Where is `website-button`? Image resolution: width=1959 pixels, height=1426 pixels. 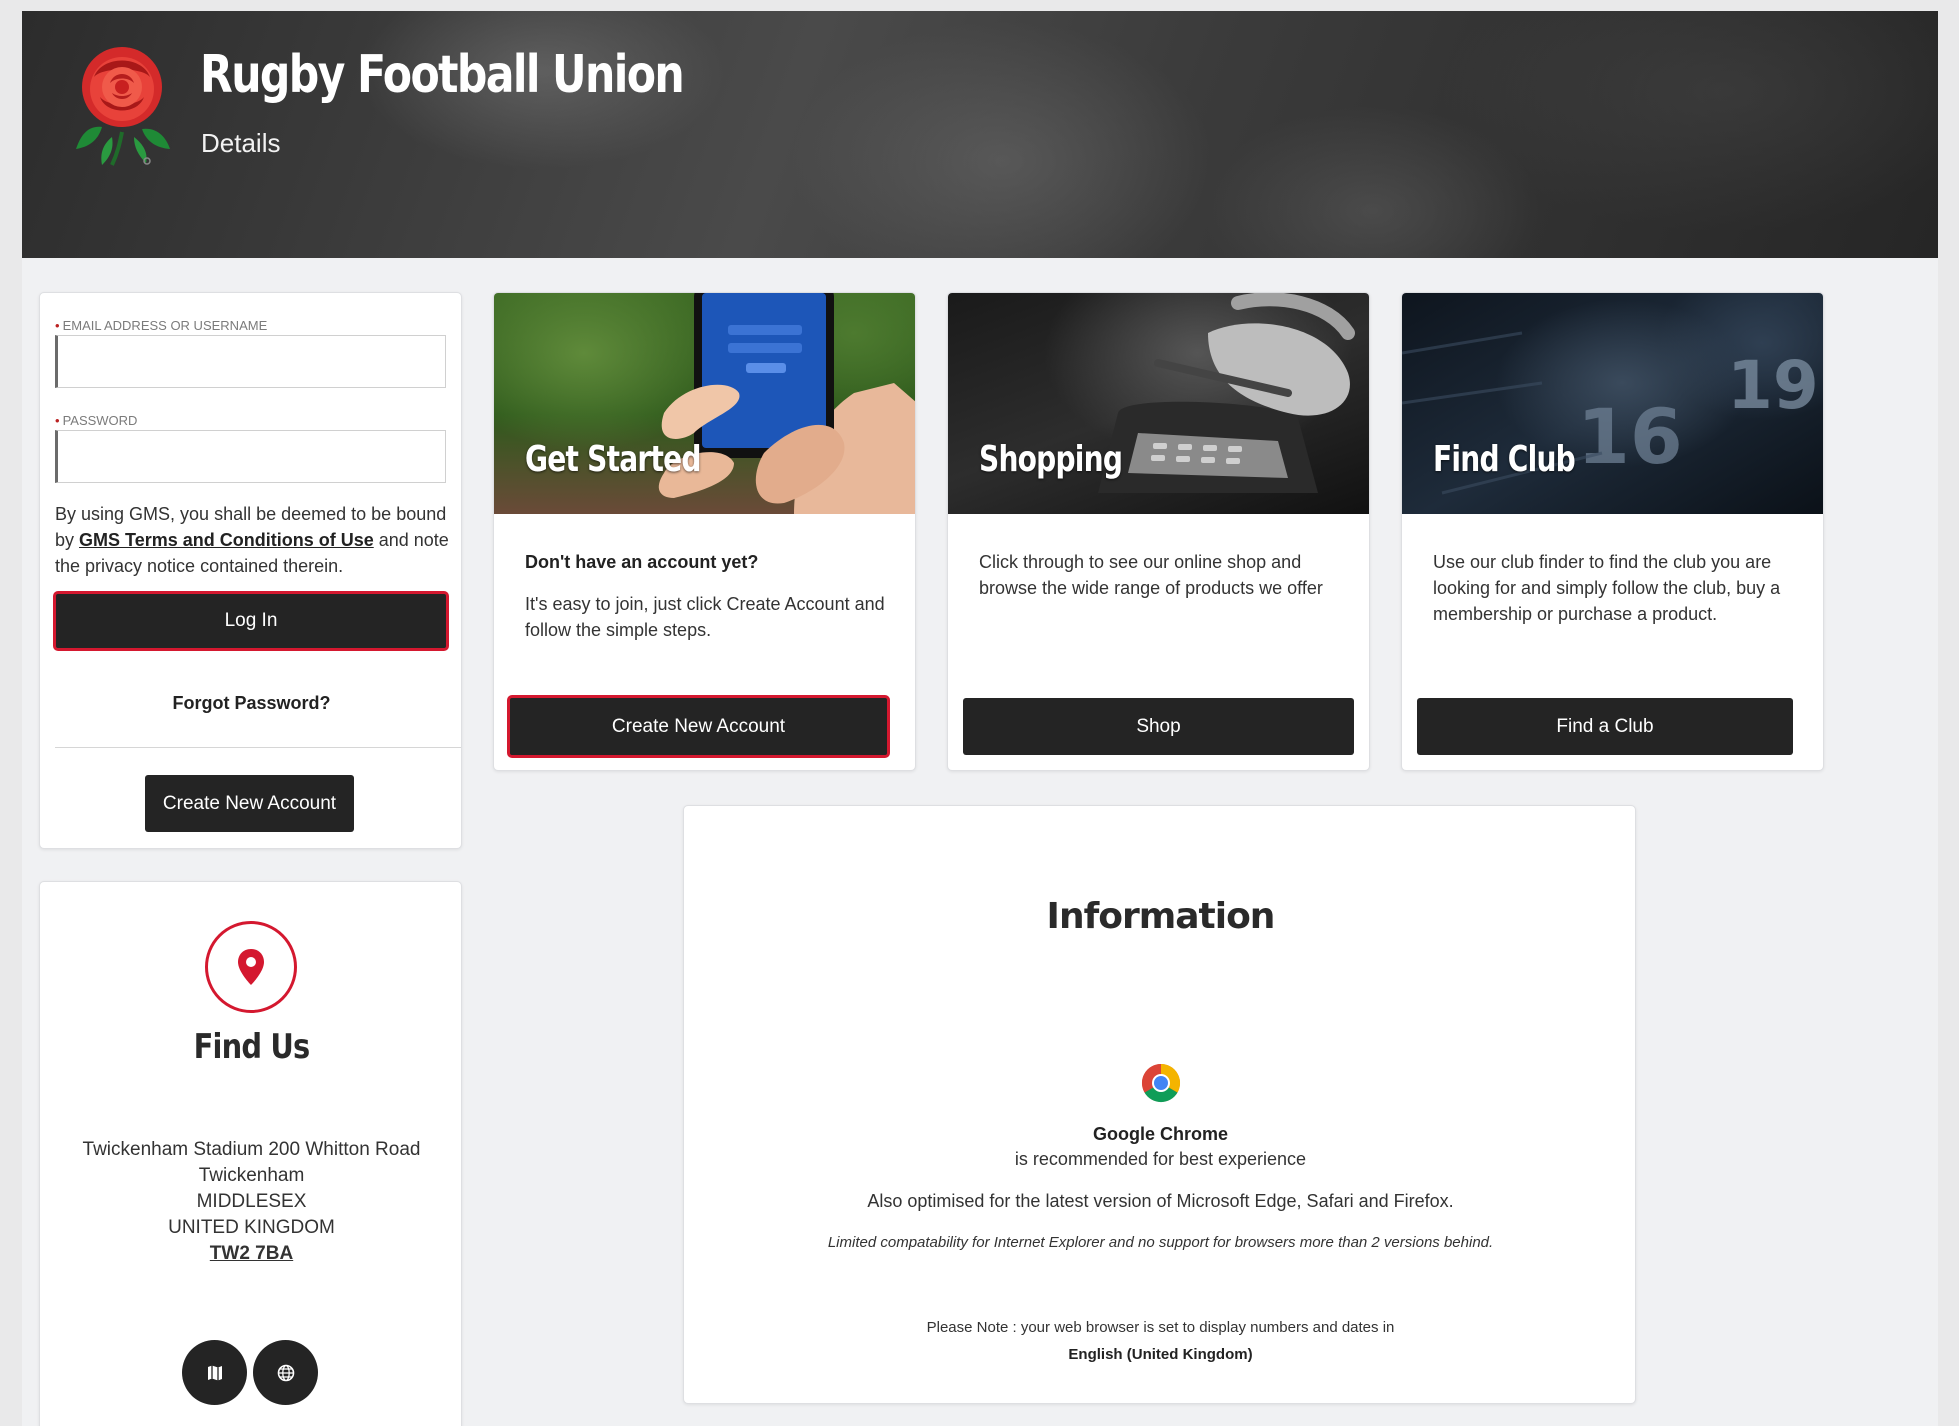
website-button is located at coordinates (285, 1372).